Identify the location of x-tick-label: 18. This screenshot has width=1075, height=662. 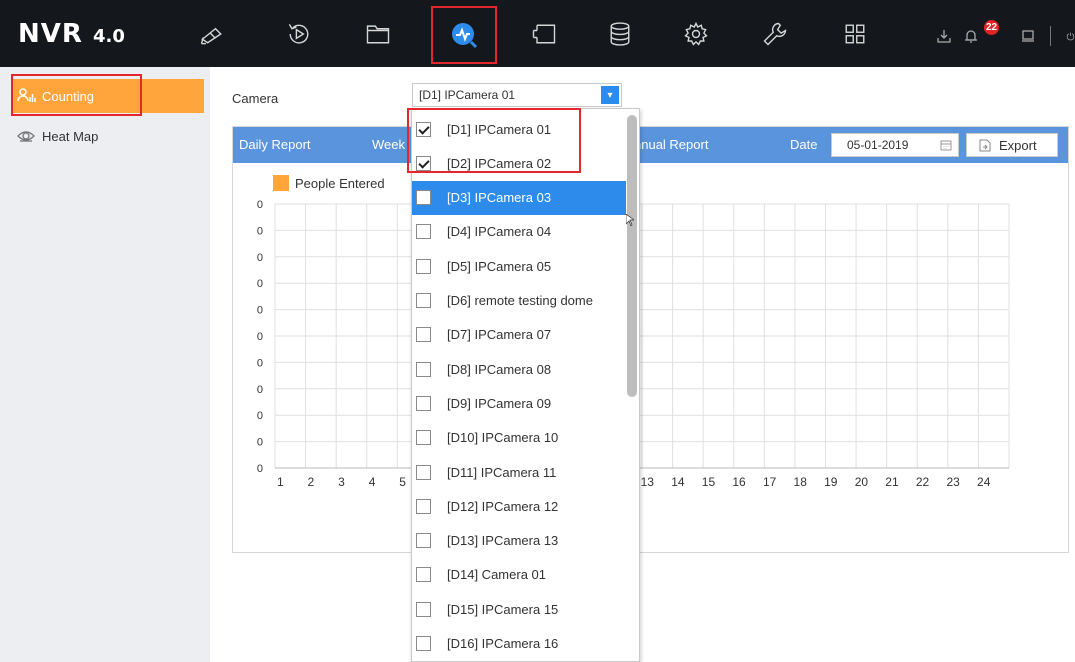
(801, 482).